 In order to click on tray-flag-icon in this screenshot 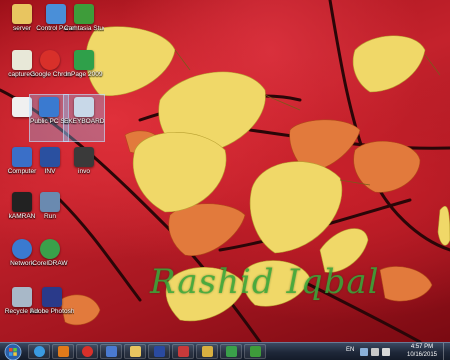, I will do `click(364, 352)`.